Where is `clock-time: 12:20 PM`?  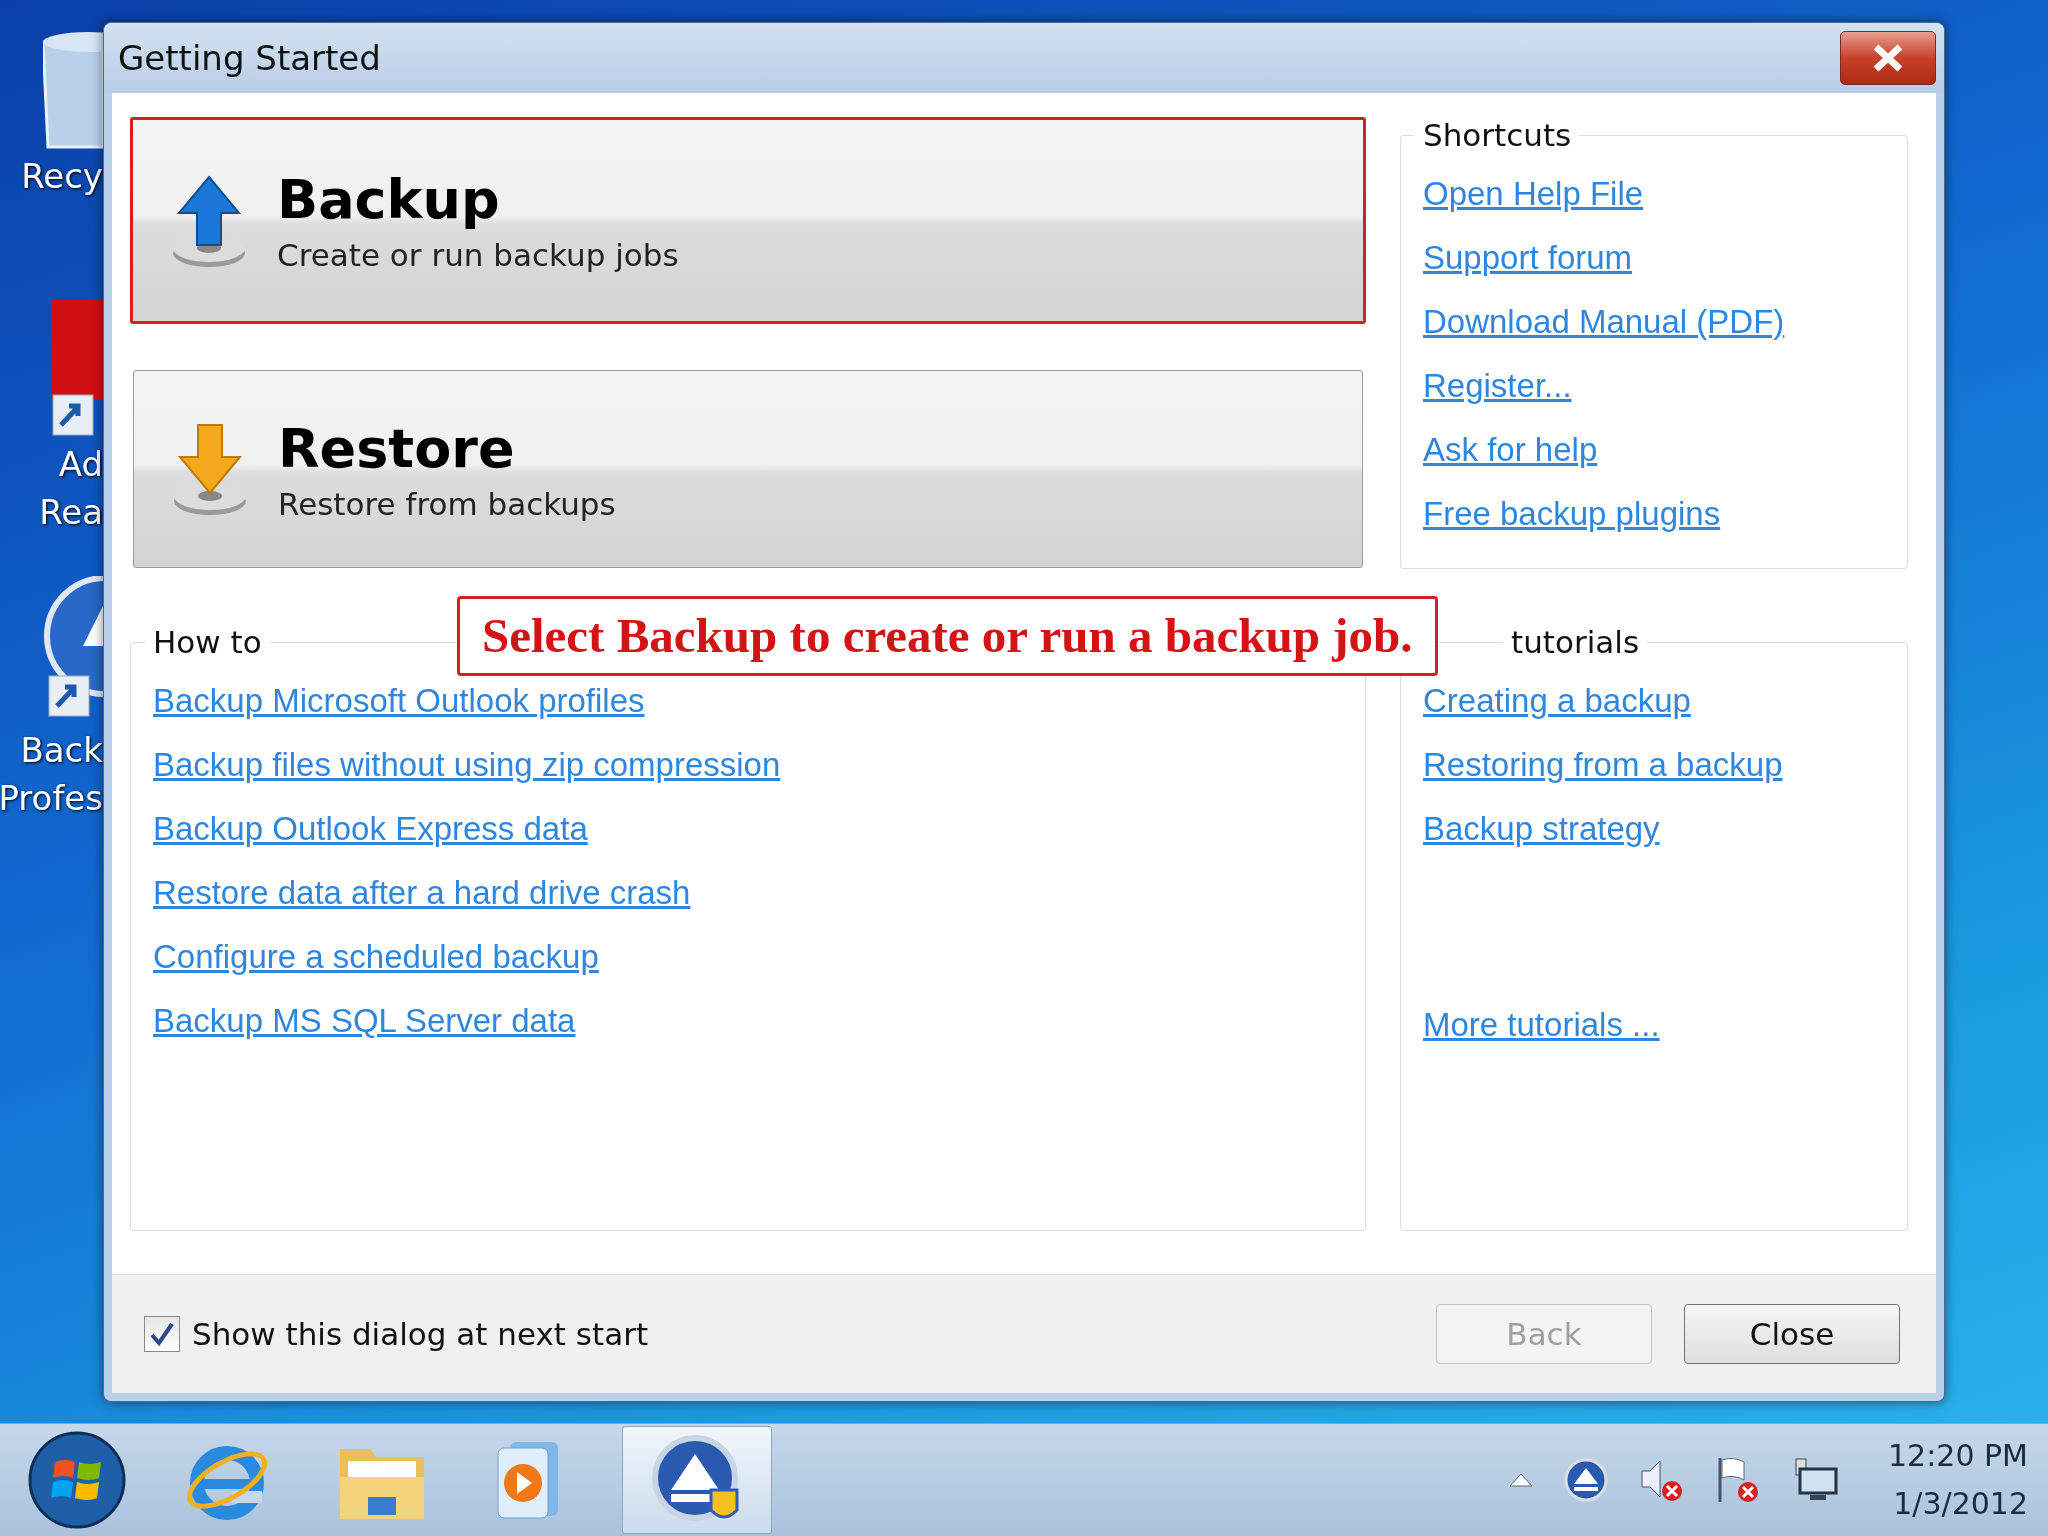
clock-time: 12:20 PM is located at coordinates (1958, 1456).